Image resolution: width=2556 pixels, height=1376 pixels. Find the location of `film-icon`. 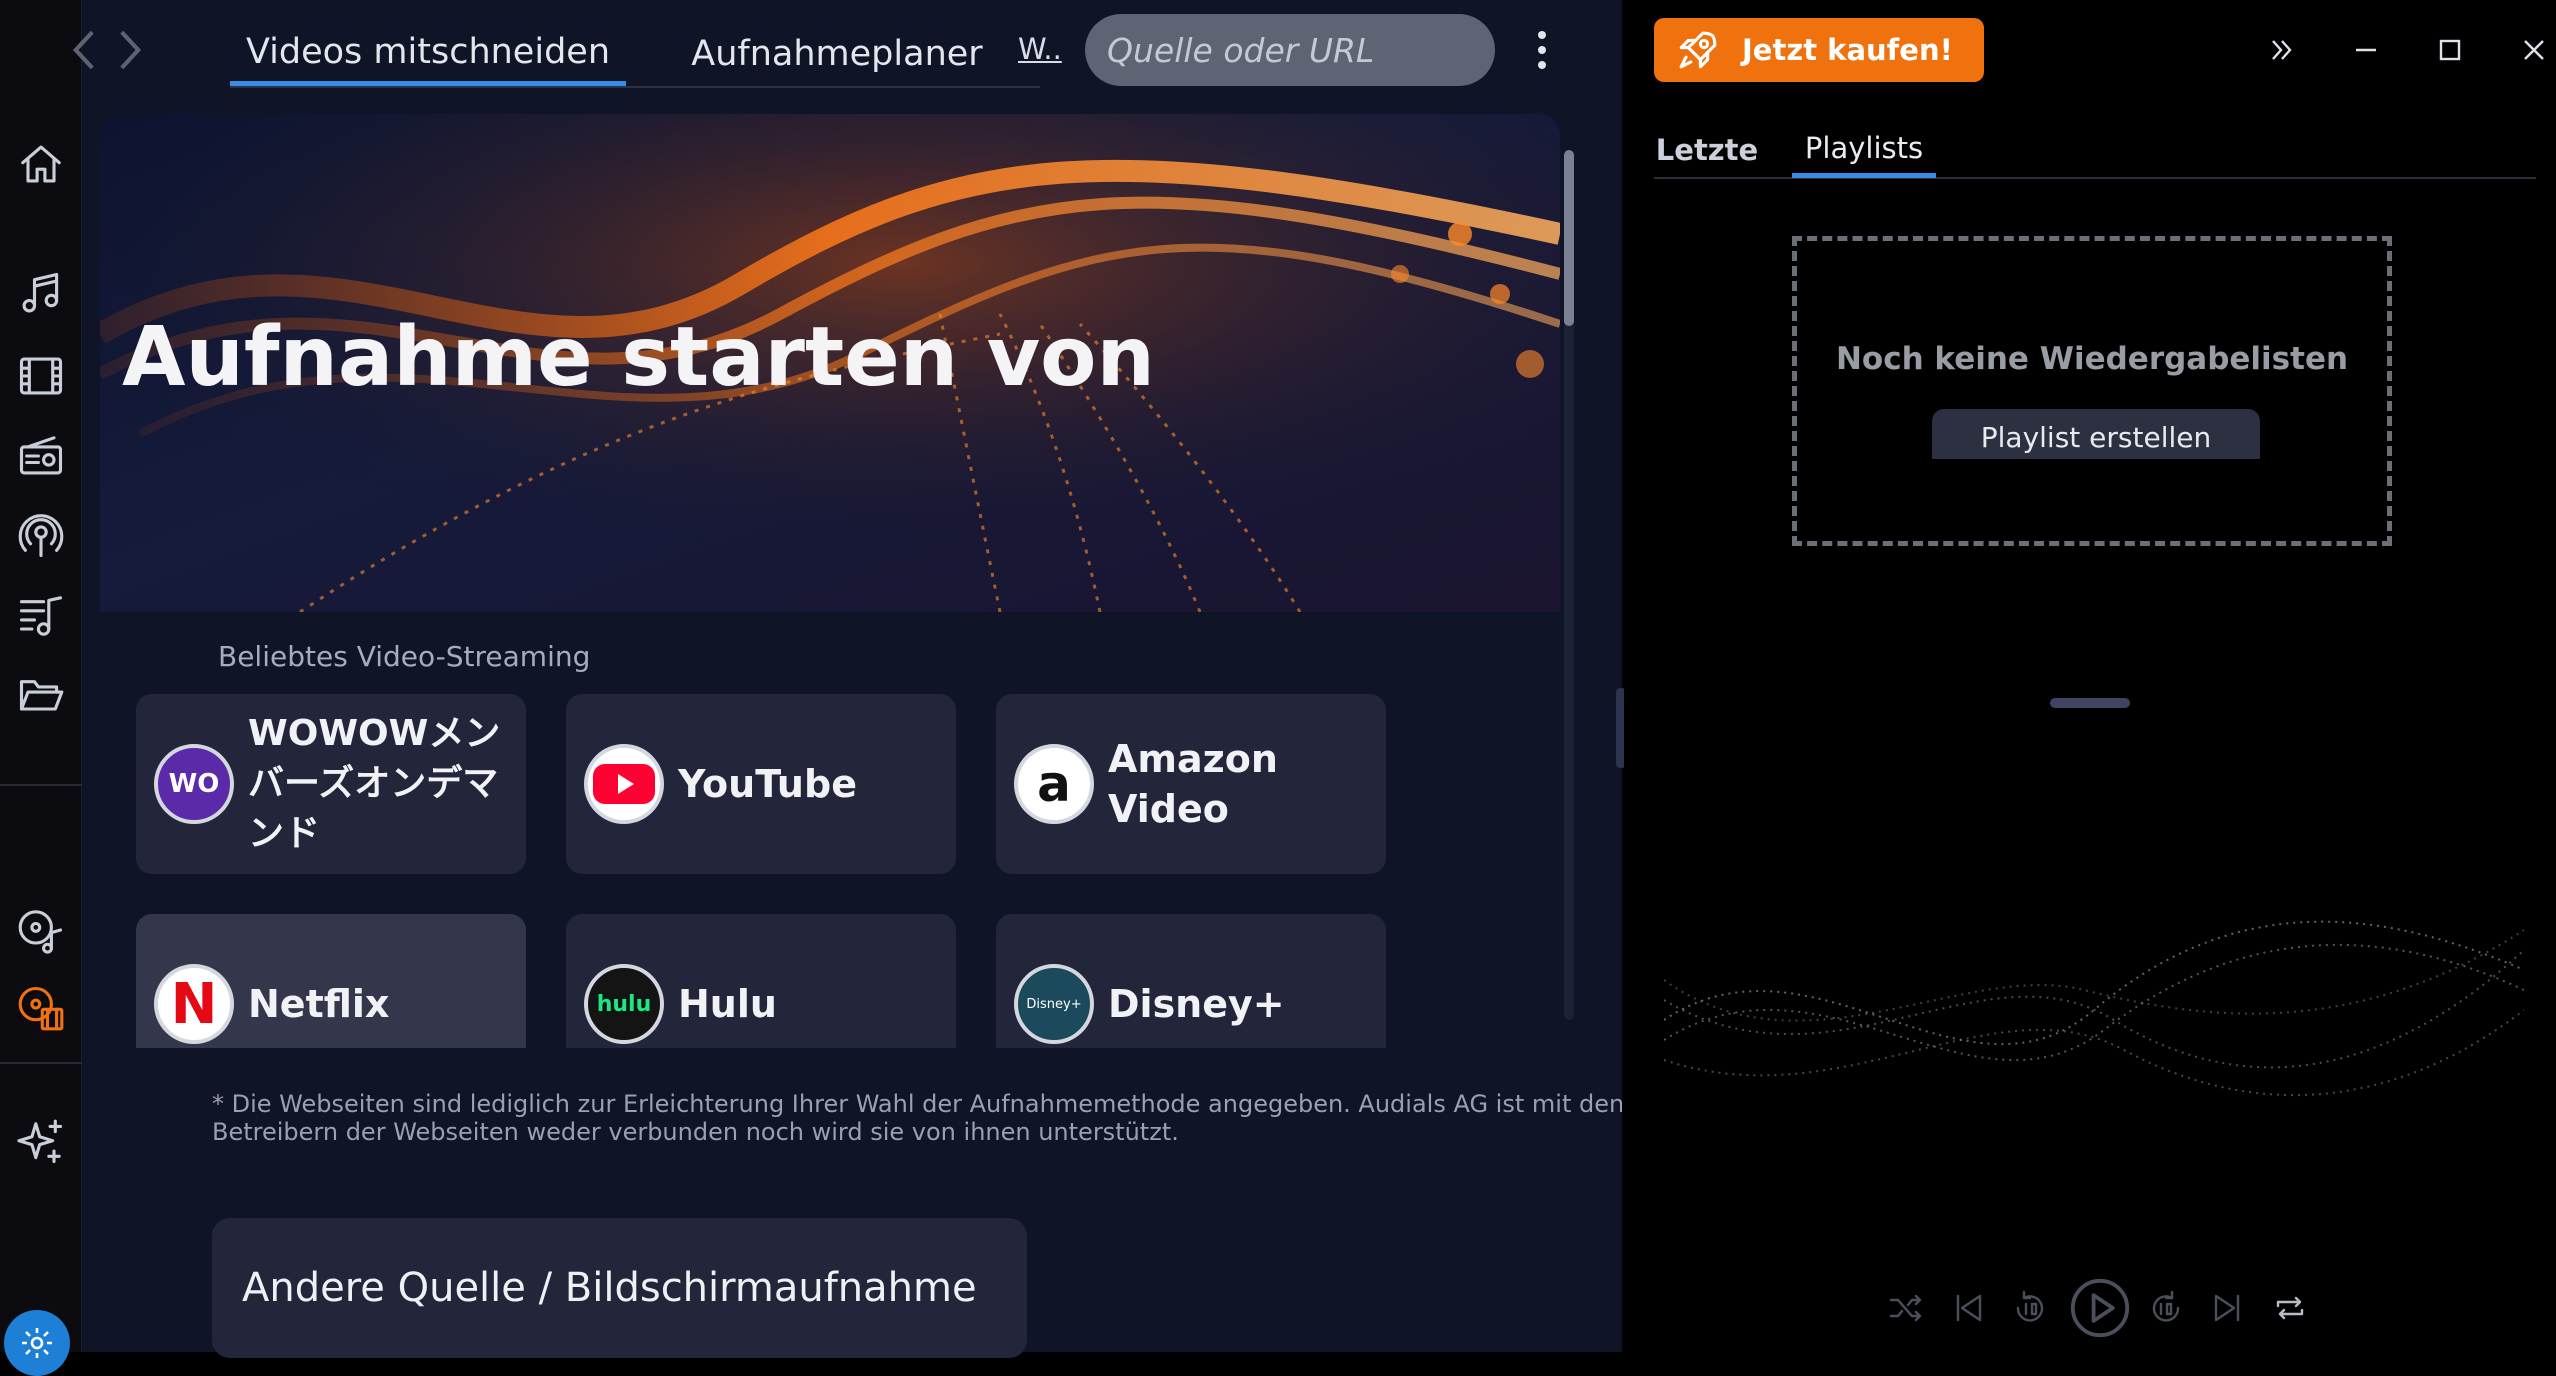

film-icon is located at coordinates (41, 376).